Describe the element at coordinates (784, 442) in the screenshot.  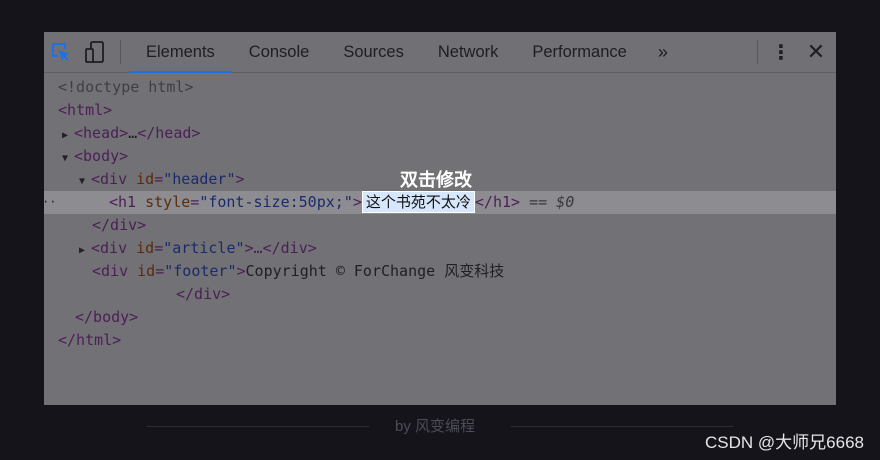
I see `watermark: CSDN @大师兄6668` at that location.